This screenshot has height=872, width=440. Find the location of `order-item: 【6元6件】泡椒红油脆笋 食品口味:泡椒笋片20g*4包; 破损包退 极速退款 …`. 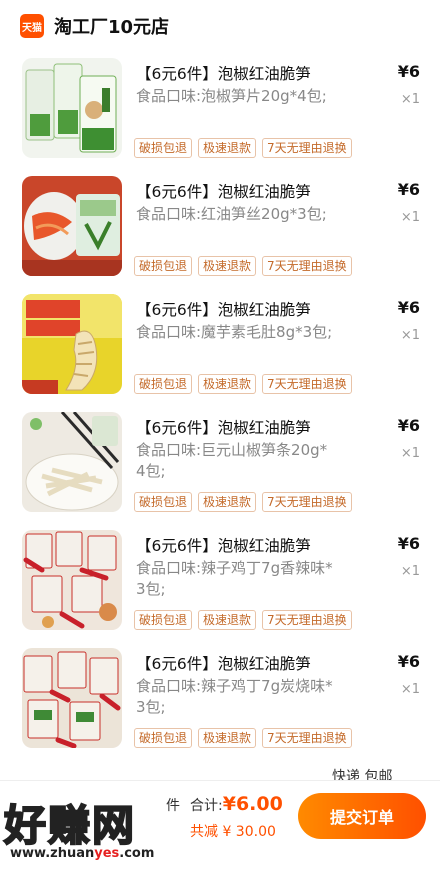

order-item: 【6元6件】泡椒红油脆笋 食品口味:泡椒笋片20g*4包; 破损包退 极速退款 … is located at coordinates (220, 111).